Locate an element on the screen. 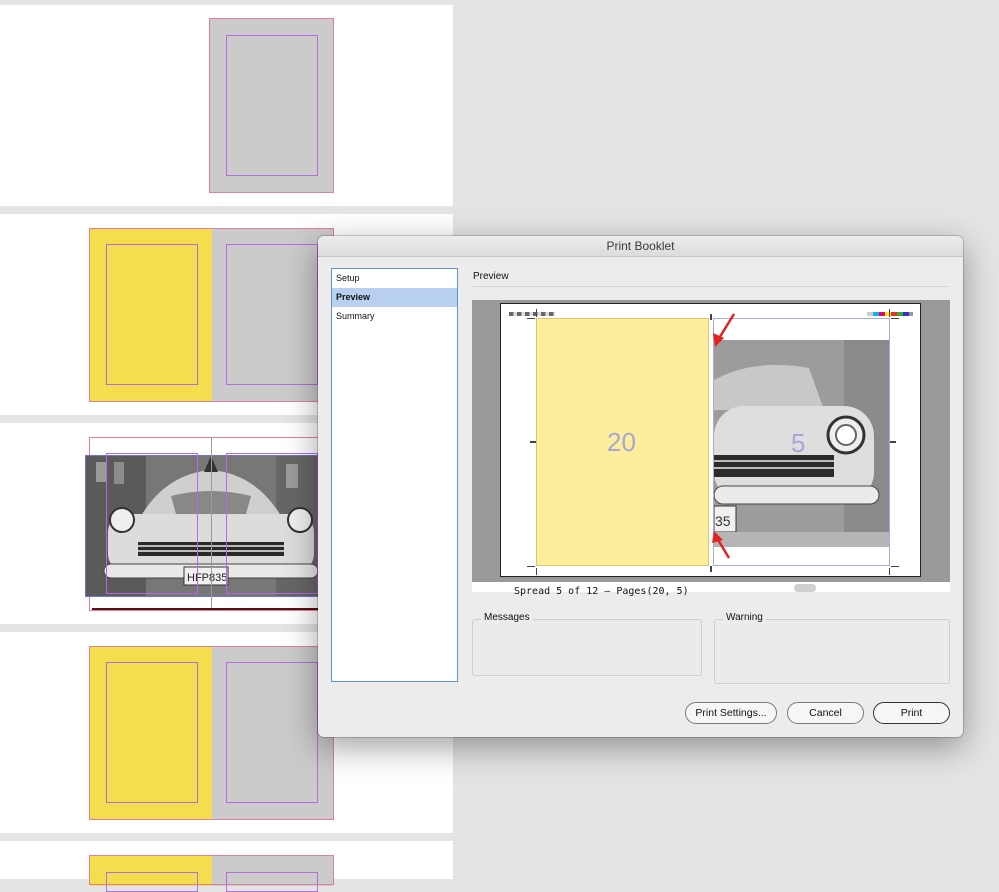 The width and height of the screenshot is (999, 892). print-button: Print is located at coordinates (911, 713).